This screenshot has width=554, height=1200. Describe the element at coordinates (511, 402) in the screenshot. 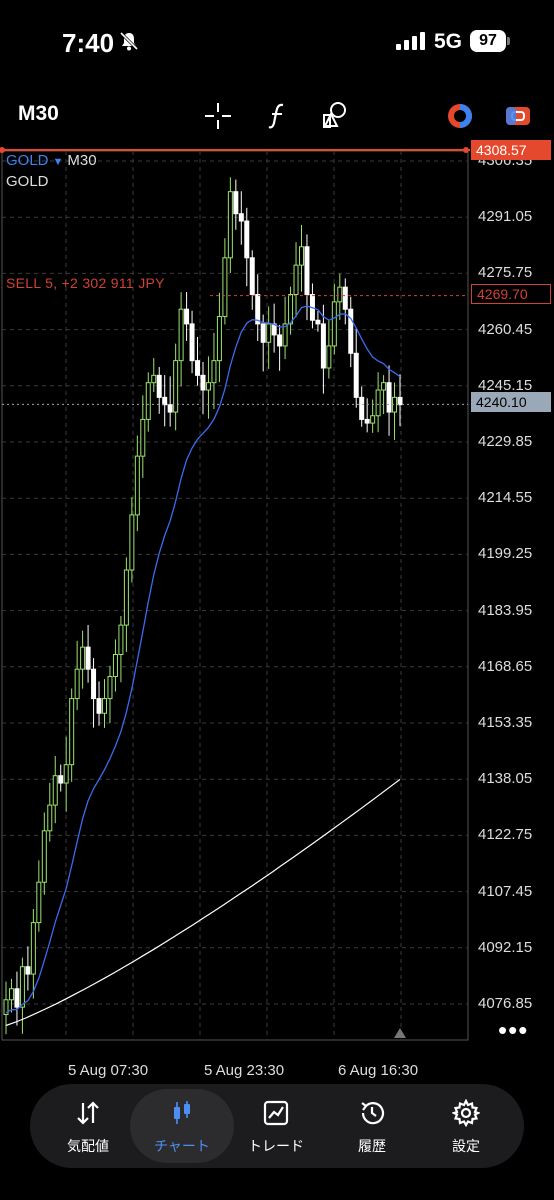

I see `current-price-tag: 4240.10` at that location.